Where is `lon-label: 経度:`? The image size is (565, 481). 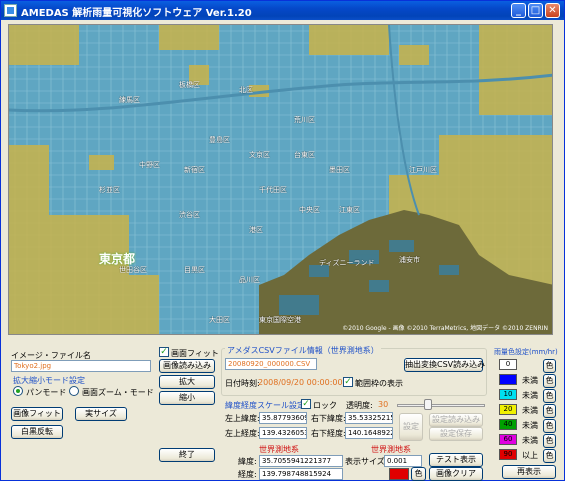 lon-label: 経度: is located at coordinates (247, 474).